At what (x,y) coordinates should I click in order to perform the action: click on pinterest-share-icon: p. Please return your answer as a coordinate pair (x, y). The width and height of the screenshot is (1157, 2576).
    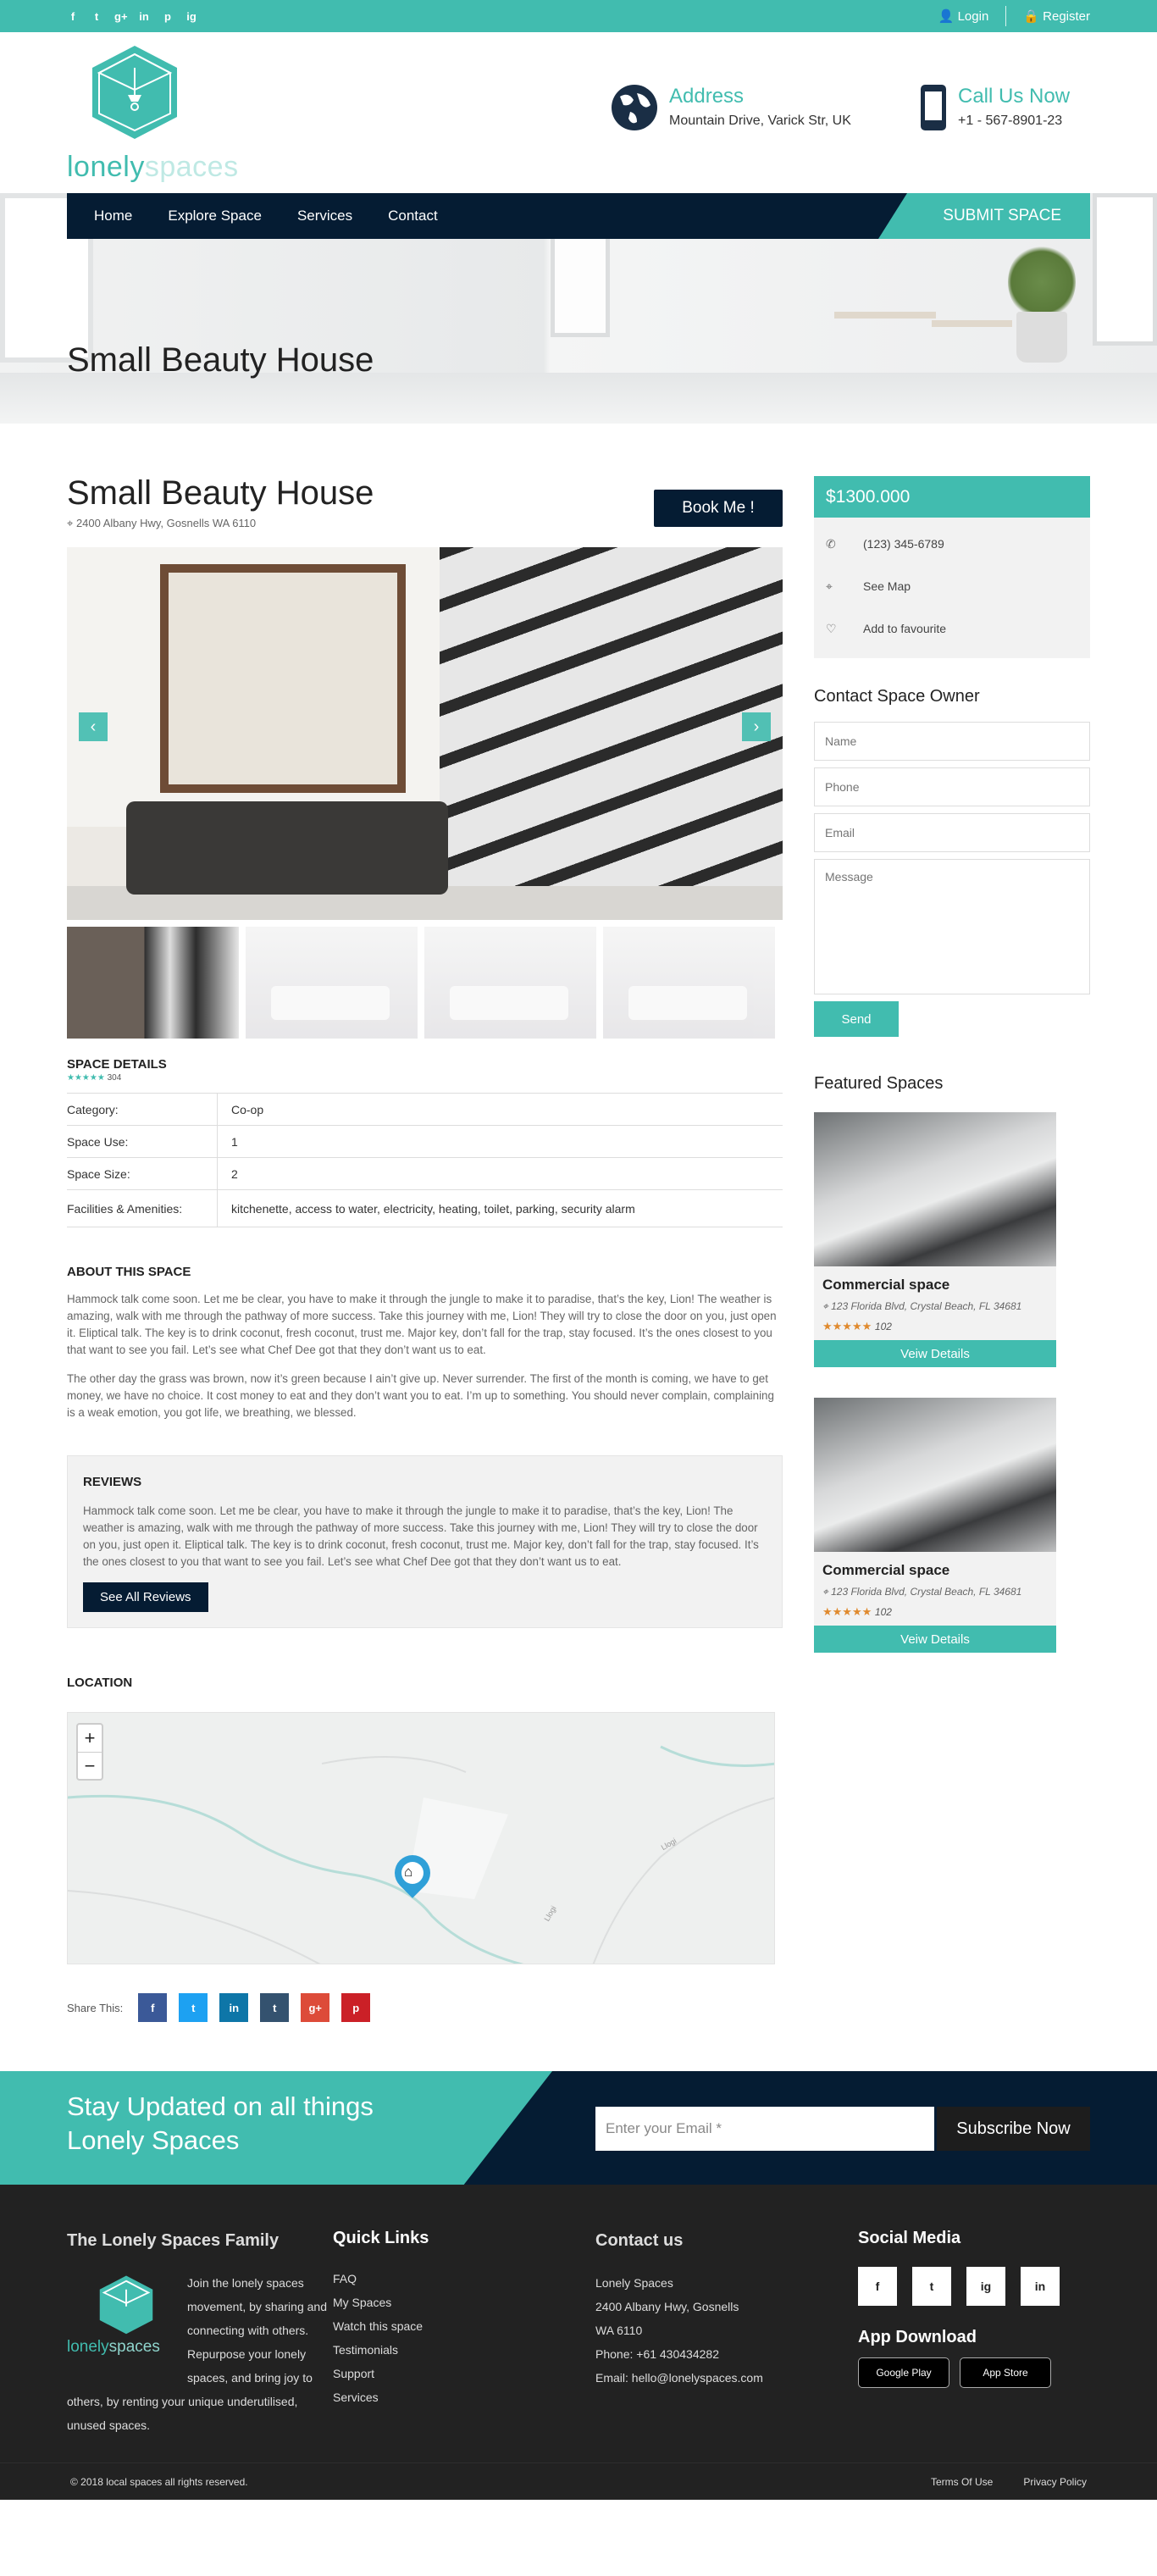
    Looking at the image, I should click on (356, 2007).